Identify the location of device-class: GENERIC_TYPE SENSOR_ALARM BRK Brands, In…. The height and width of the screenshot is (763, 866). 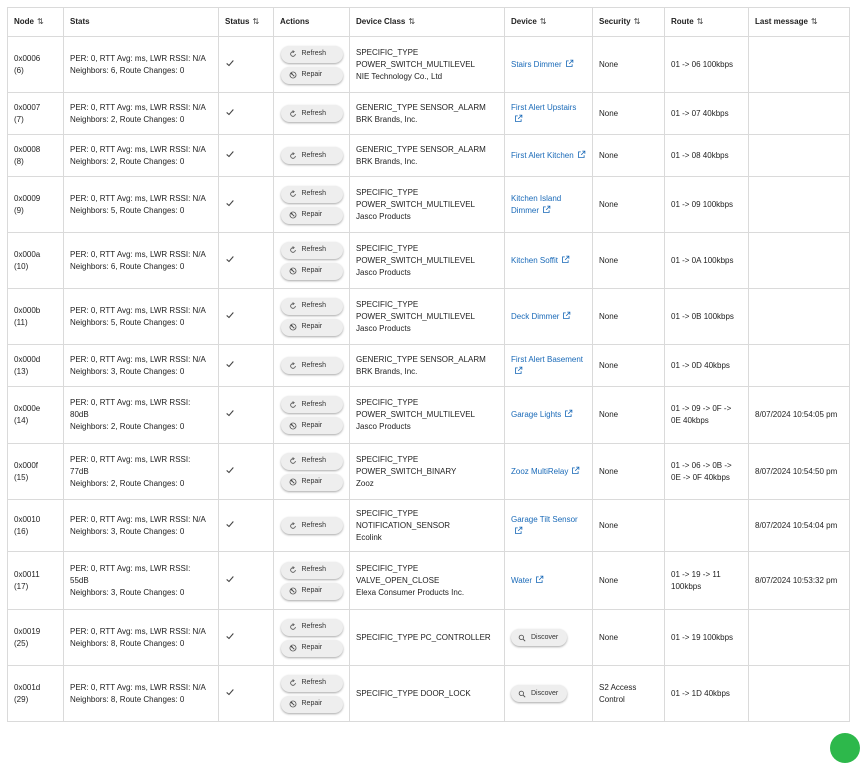
(421, 365).